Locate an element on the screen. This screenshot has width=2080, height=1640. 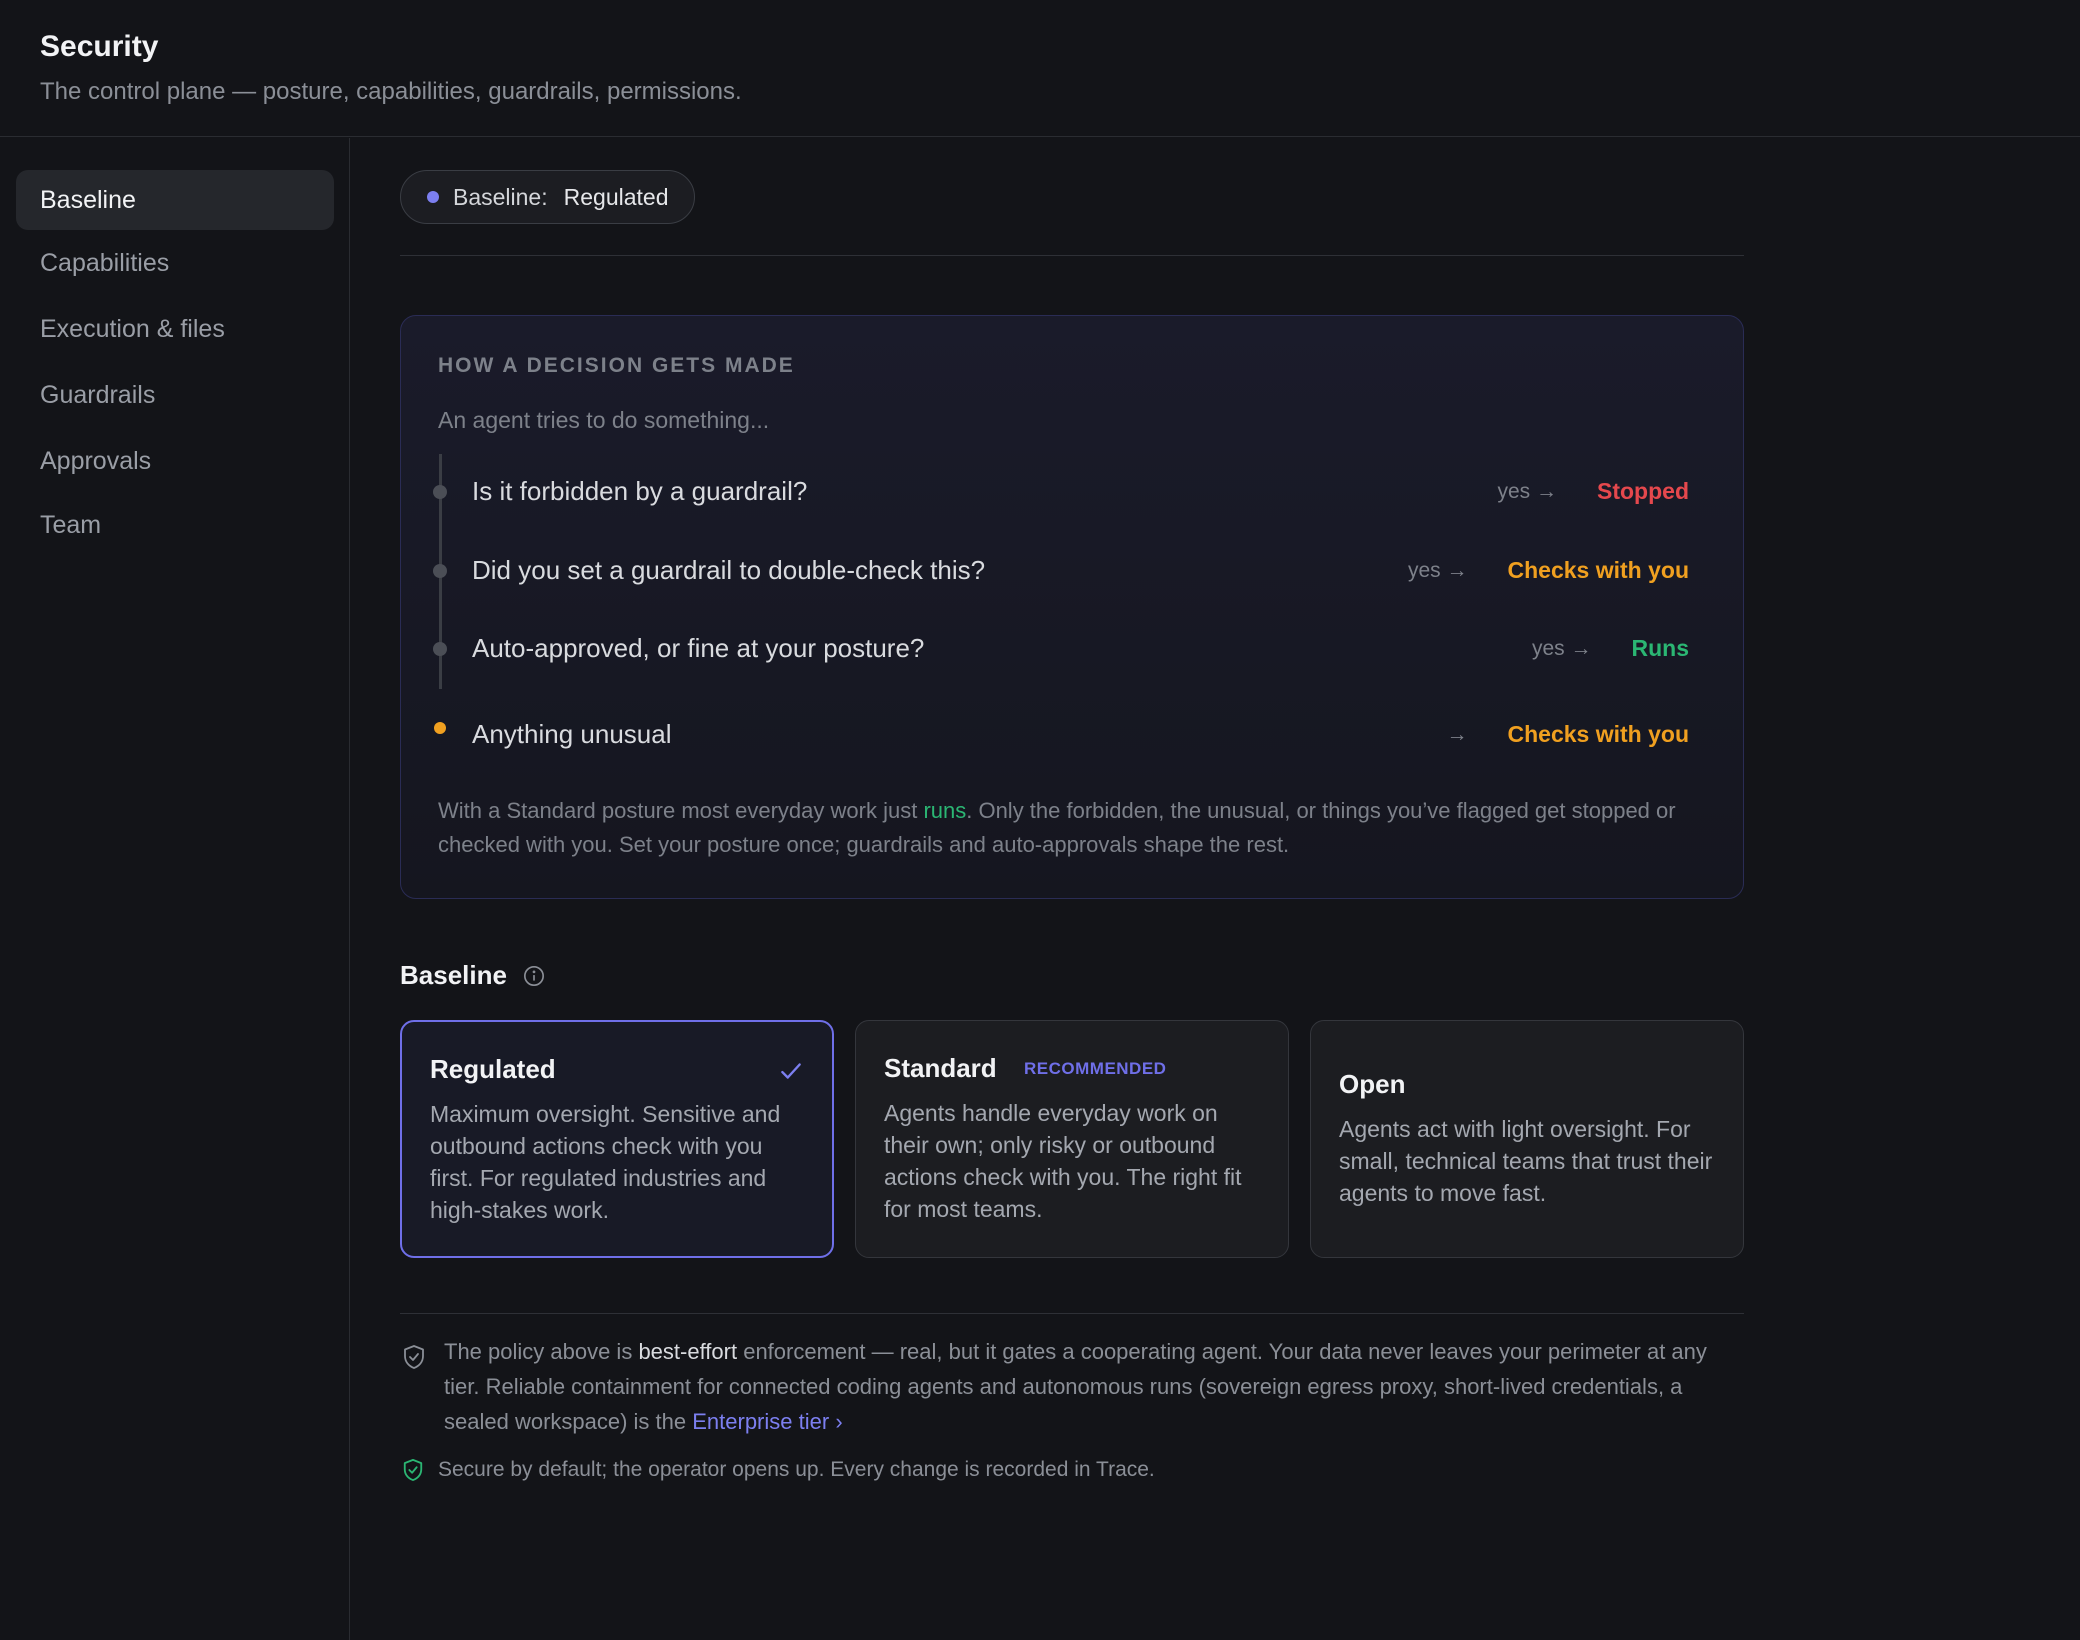
option-title: Open is located at coordinates (1372, 1084).